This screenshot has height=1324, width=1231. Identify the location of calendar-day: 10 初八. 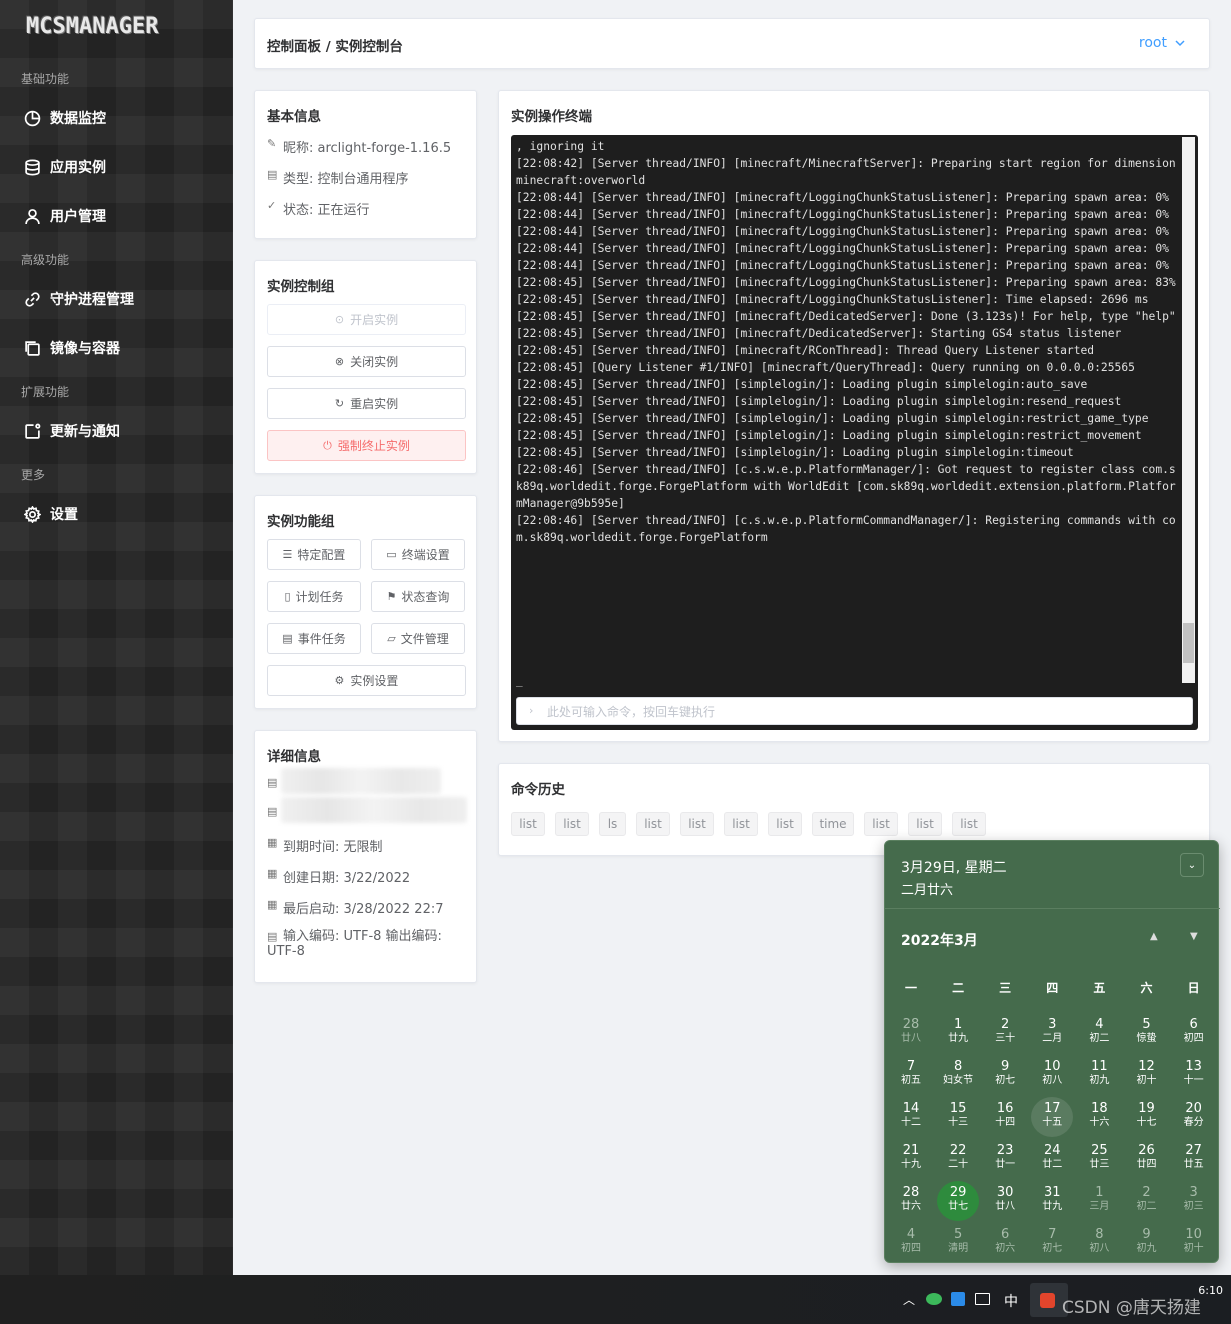
(1052, 1075).